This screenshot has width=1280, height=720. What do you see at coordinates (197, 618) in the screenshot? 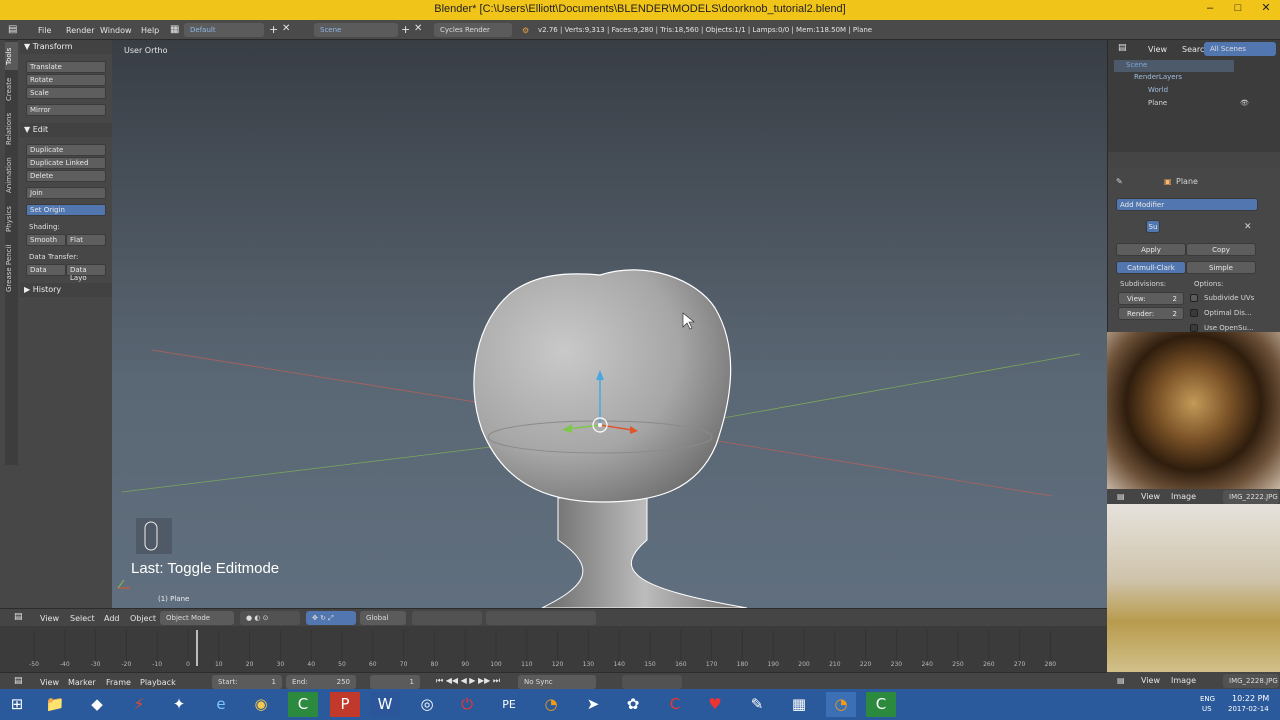
I see `mode-selector: Object Mode` at bounding box center [197, 618].